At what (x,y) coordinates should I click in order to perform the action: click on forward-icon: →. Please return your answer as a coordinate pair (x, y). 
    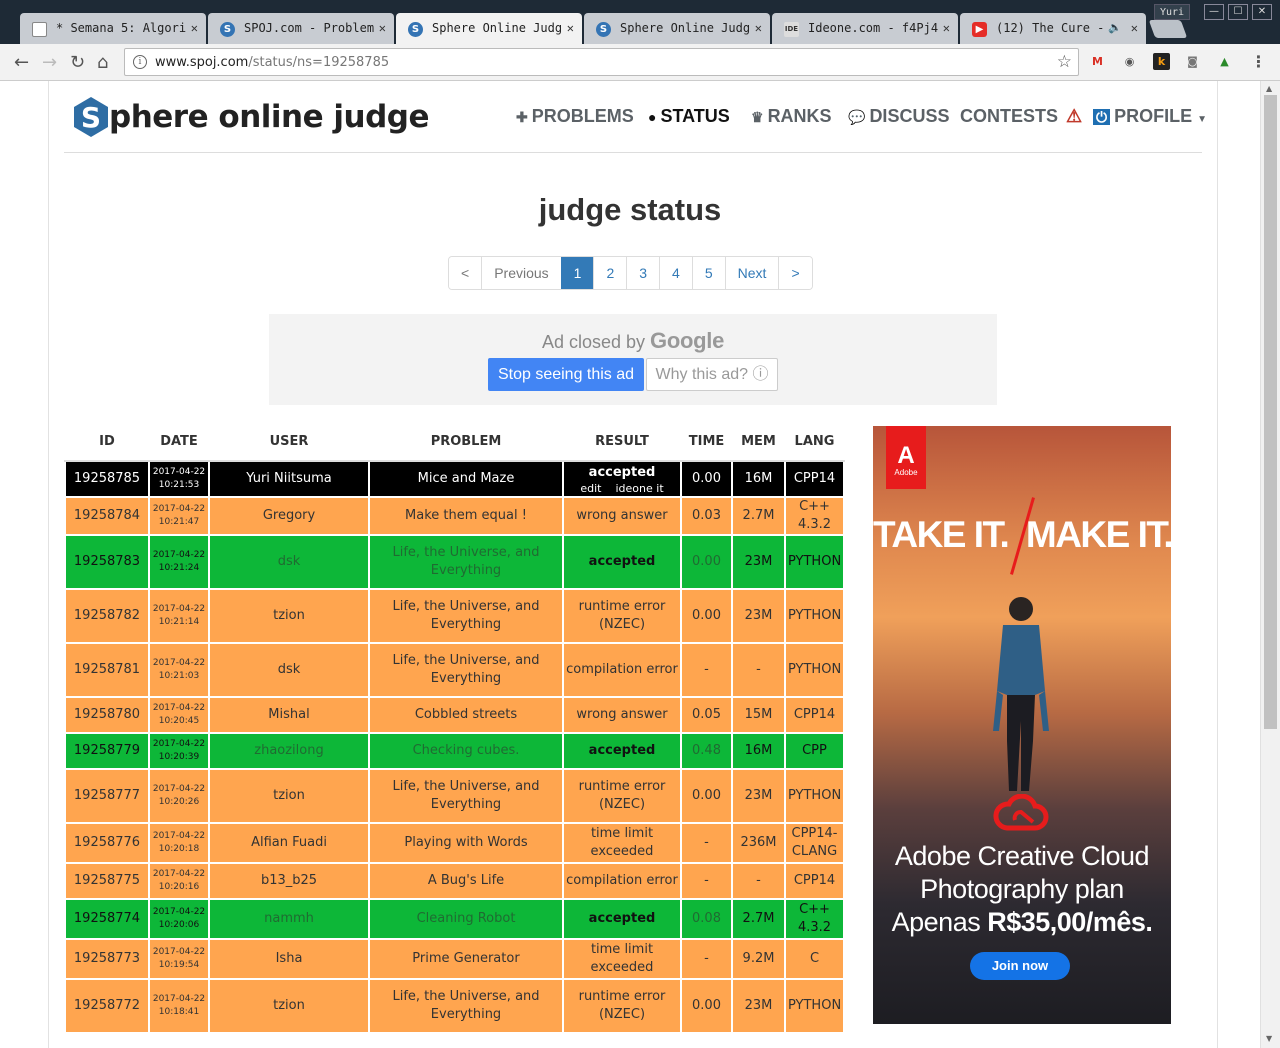
    Looking at the image, I should click on (49, 62).